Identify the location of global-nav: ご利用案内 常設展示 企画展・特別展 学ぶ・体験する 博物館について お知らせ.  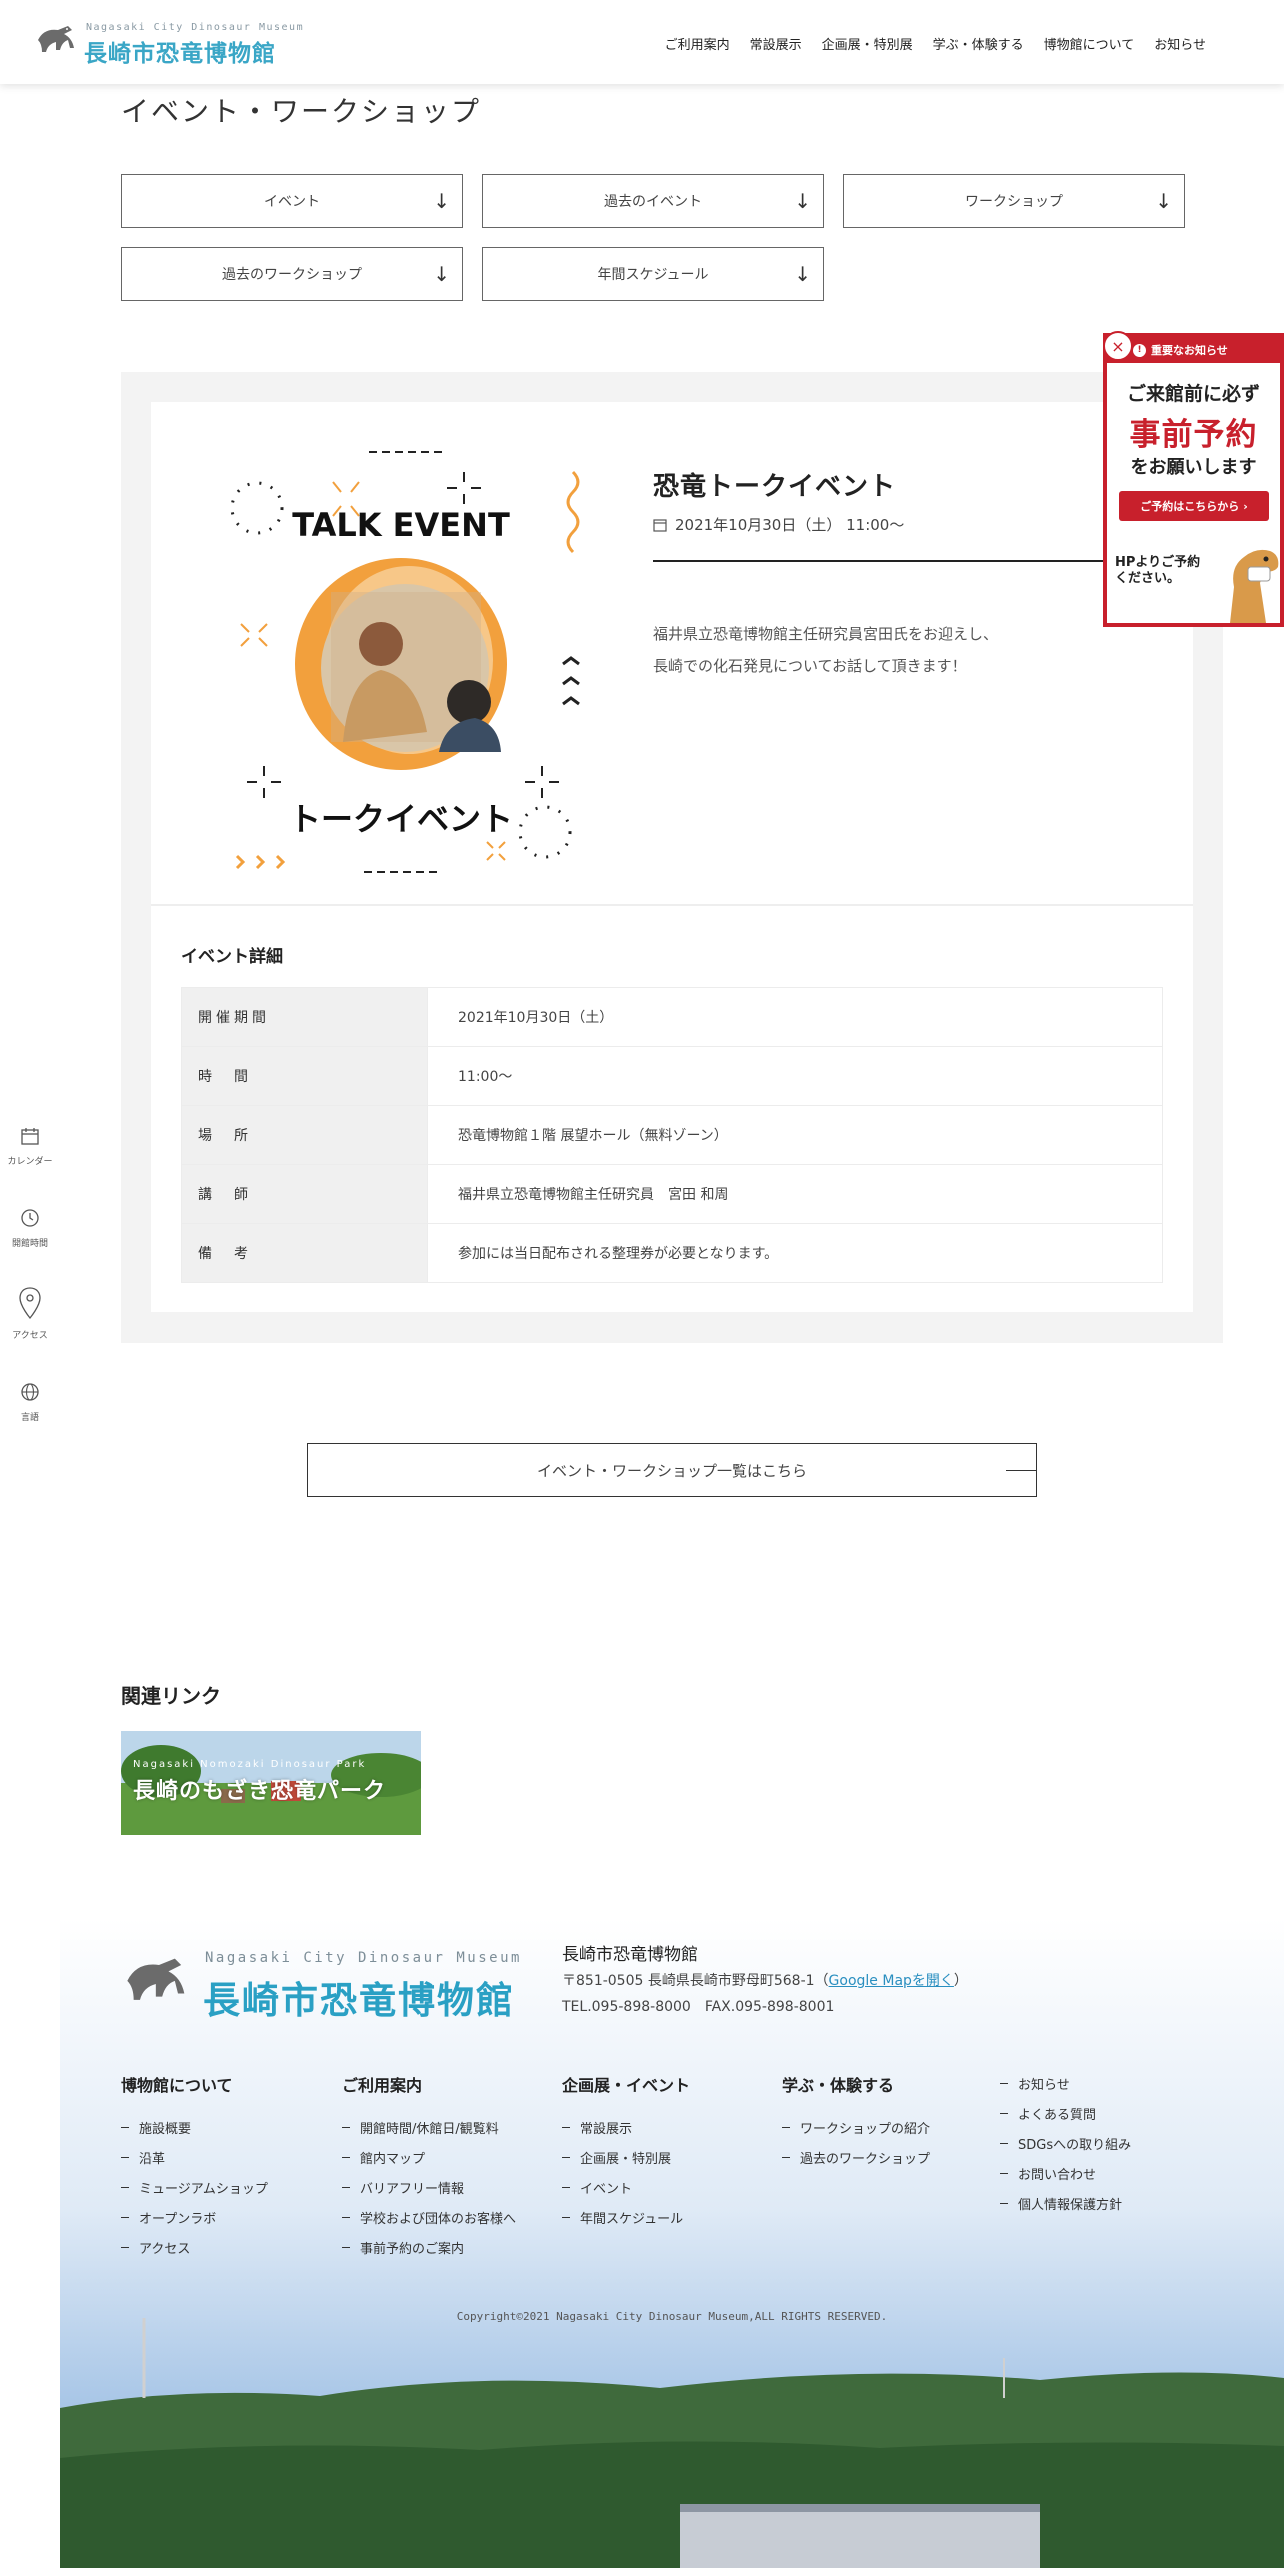
(935, 43).